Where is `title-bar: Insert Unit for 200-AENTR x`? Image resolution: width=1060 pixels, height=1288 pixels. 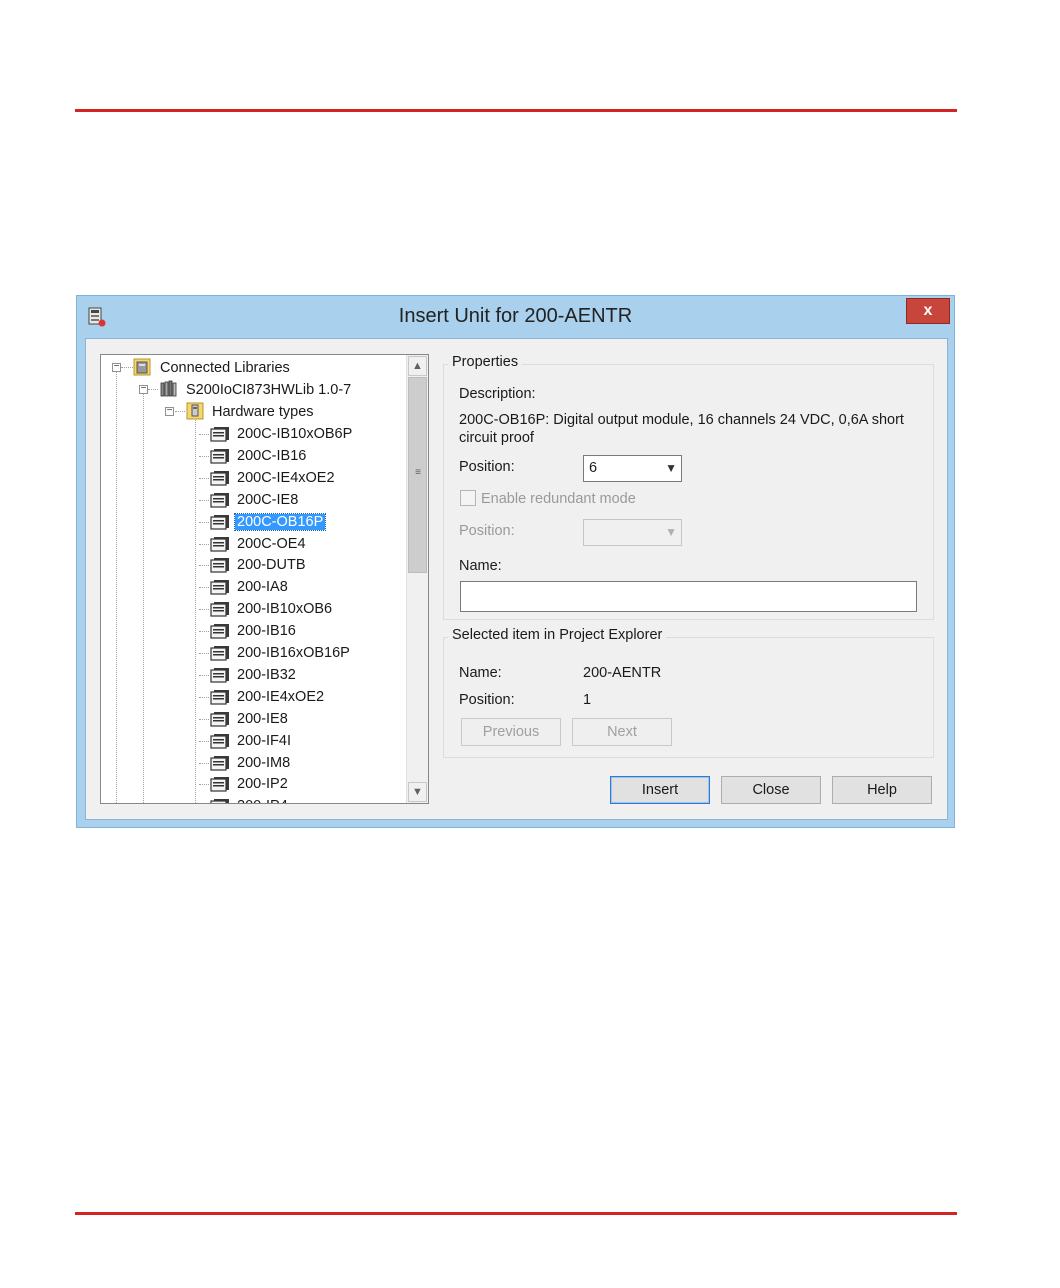
title-bar: Insert Unit for 200-AENTR x is located at coordinates (515, 317).